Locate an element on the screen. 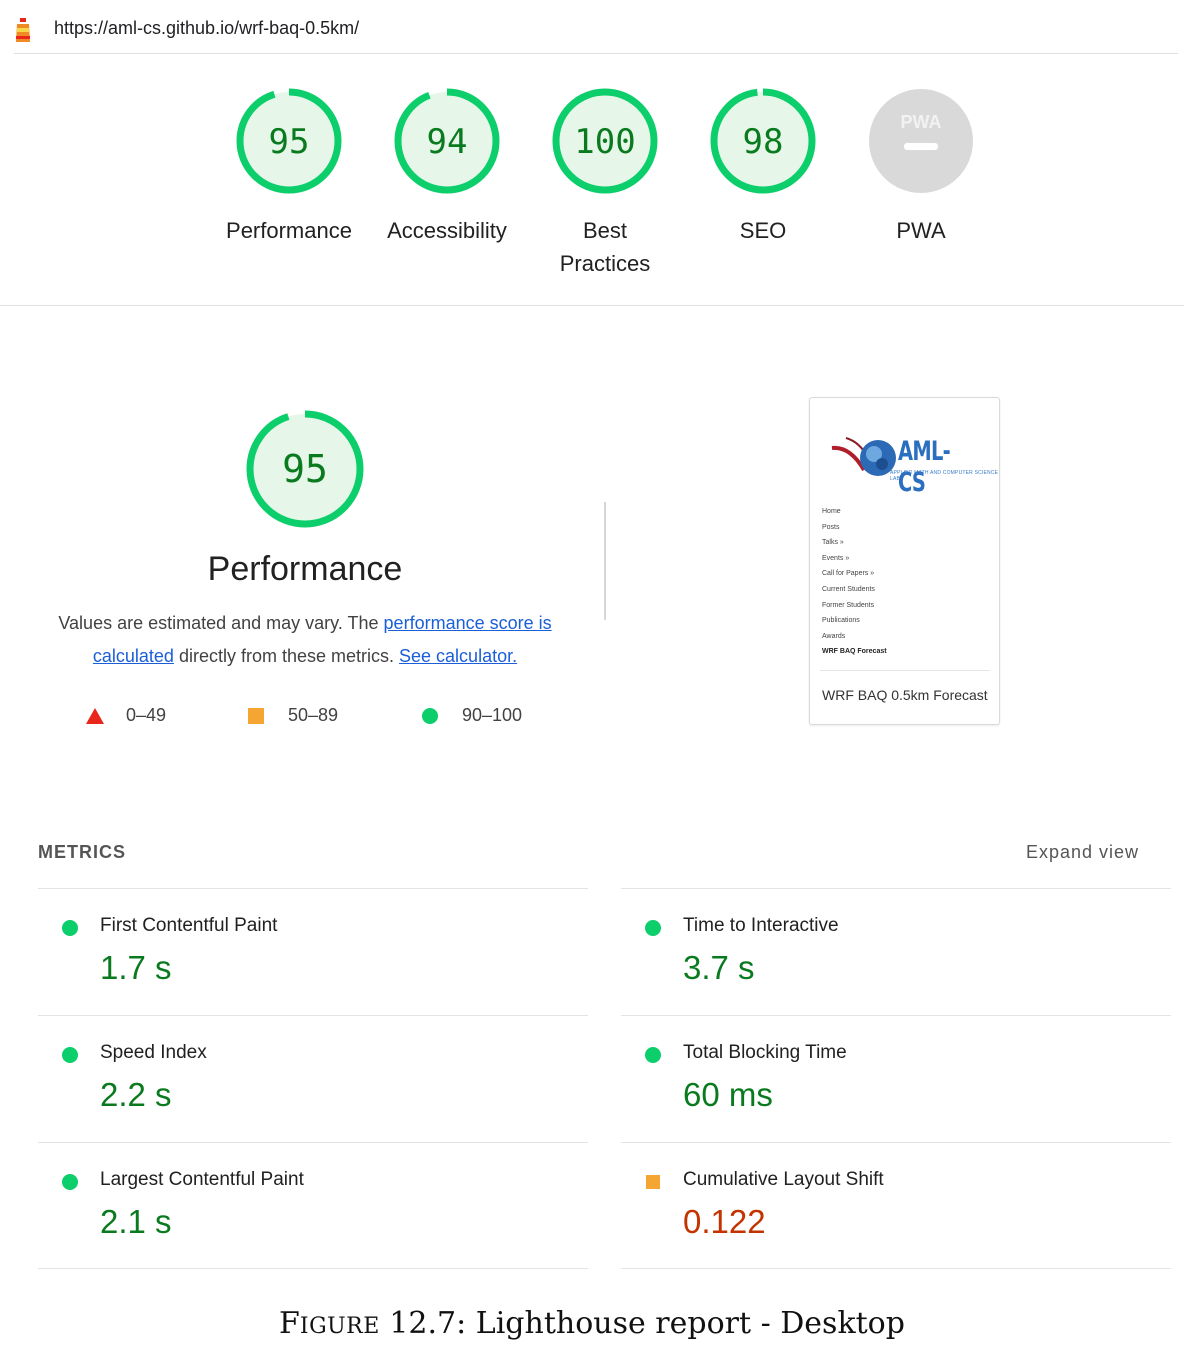 The height and width of the screenshot is (1350, 1184). performance-score: 95 is located at coordinates (305, 469).